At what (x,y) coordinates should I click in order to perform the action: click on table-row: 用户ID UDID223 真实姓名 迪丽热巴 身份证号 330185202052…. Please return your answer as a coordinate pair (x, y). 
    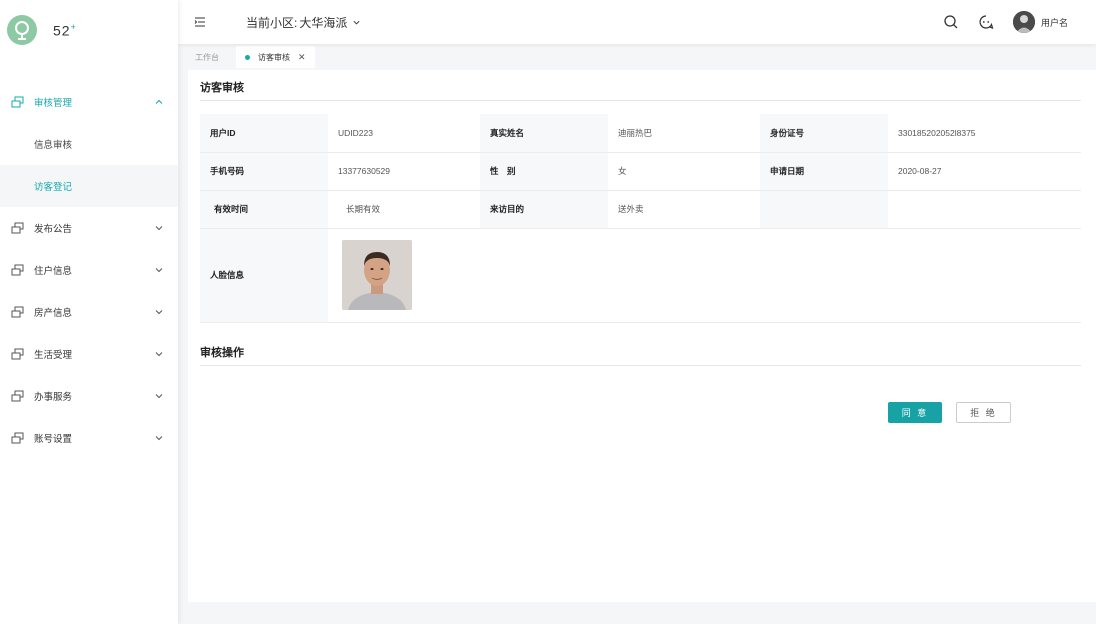
    Looking at the image, I should click on (640, 133).